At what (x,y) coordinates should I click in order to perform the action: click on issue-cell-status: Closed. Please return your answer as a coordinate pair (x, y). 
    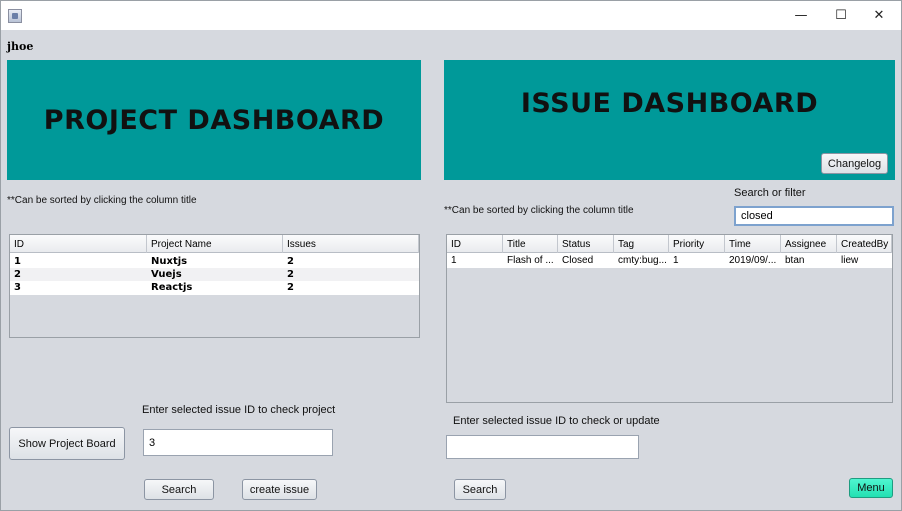
    Looking at the image, I should click on (578, 260).